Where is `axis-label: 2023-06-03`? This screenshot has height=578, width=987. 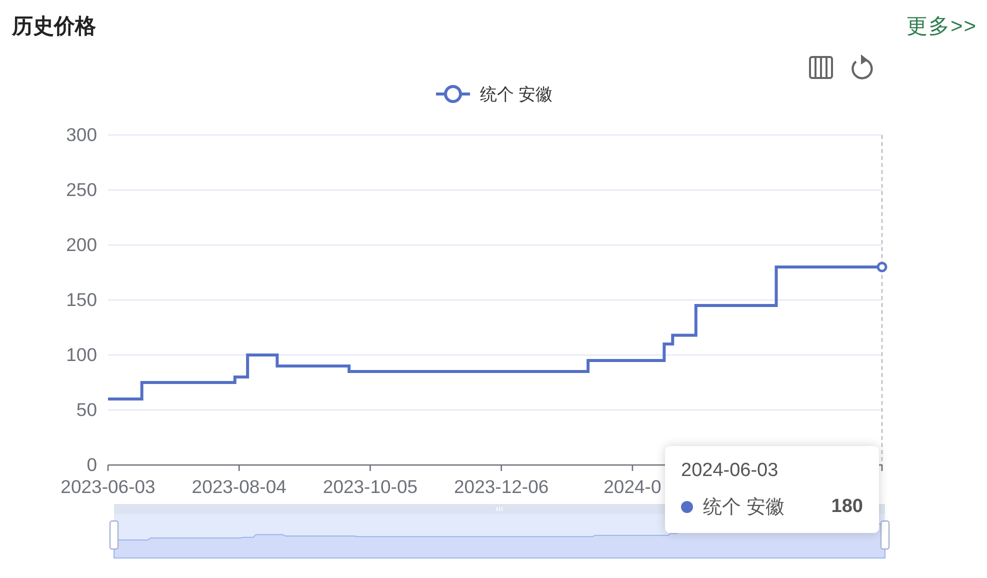 axis-label: 2023-06-03 is located at coordinates (108, 486).